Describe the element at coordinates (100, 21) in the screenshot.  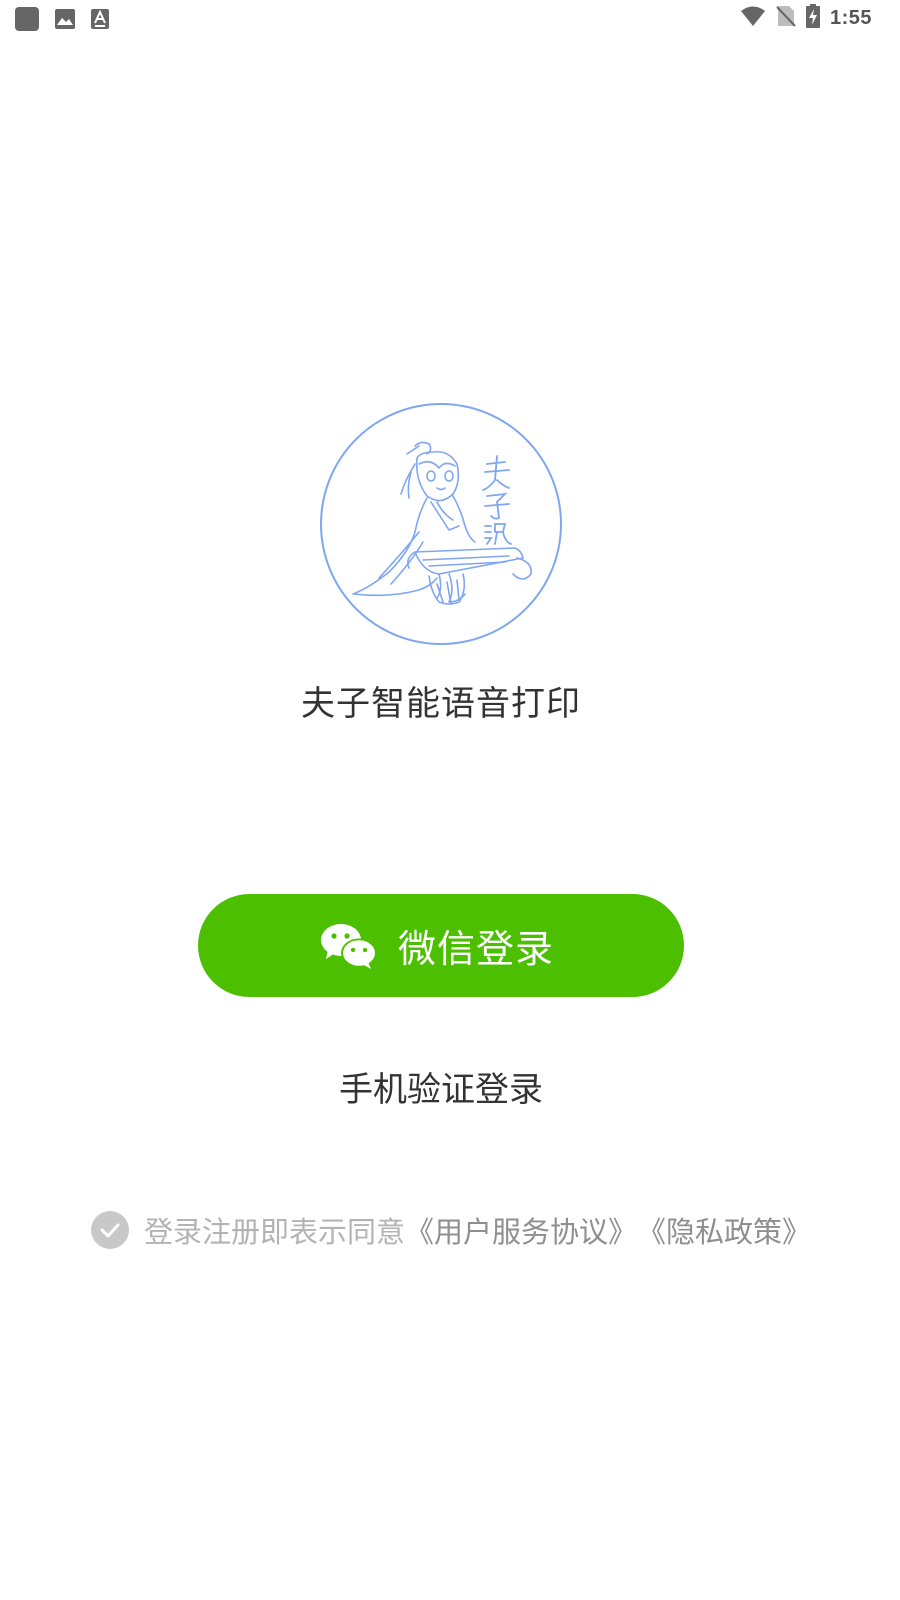
I see `keyboard-notification-icon` at that location.